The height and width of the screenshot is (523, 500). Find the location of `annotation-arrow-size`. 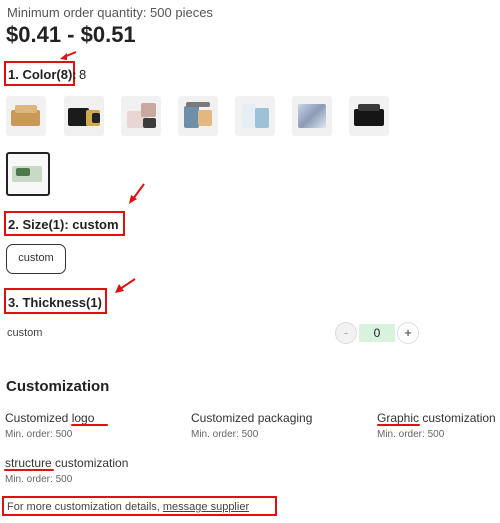

annotation-arrow-size is located at coordinates (137, 193).